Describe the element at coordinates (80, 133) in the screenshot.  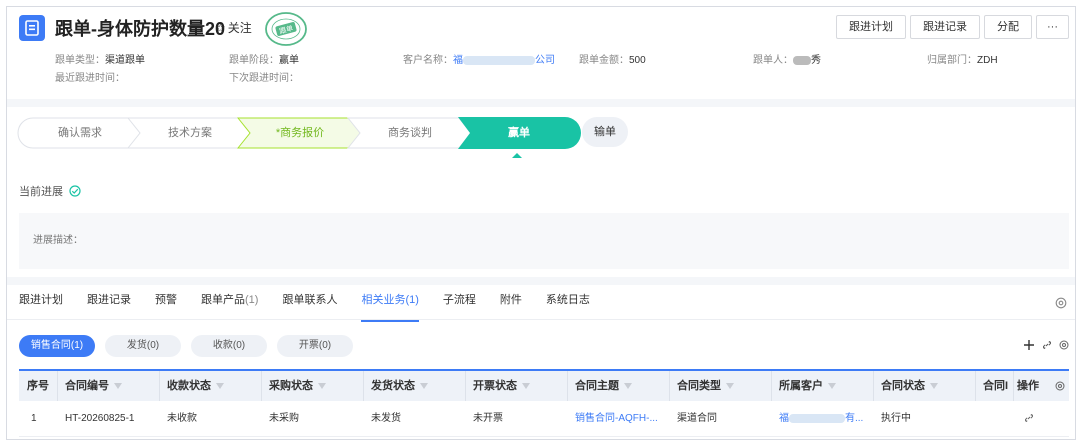
I see `stage-confirm-needs: 确认需求` at that location.